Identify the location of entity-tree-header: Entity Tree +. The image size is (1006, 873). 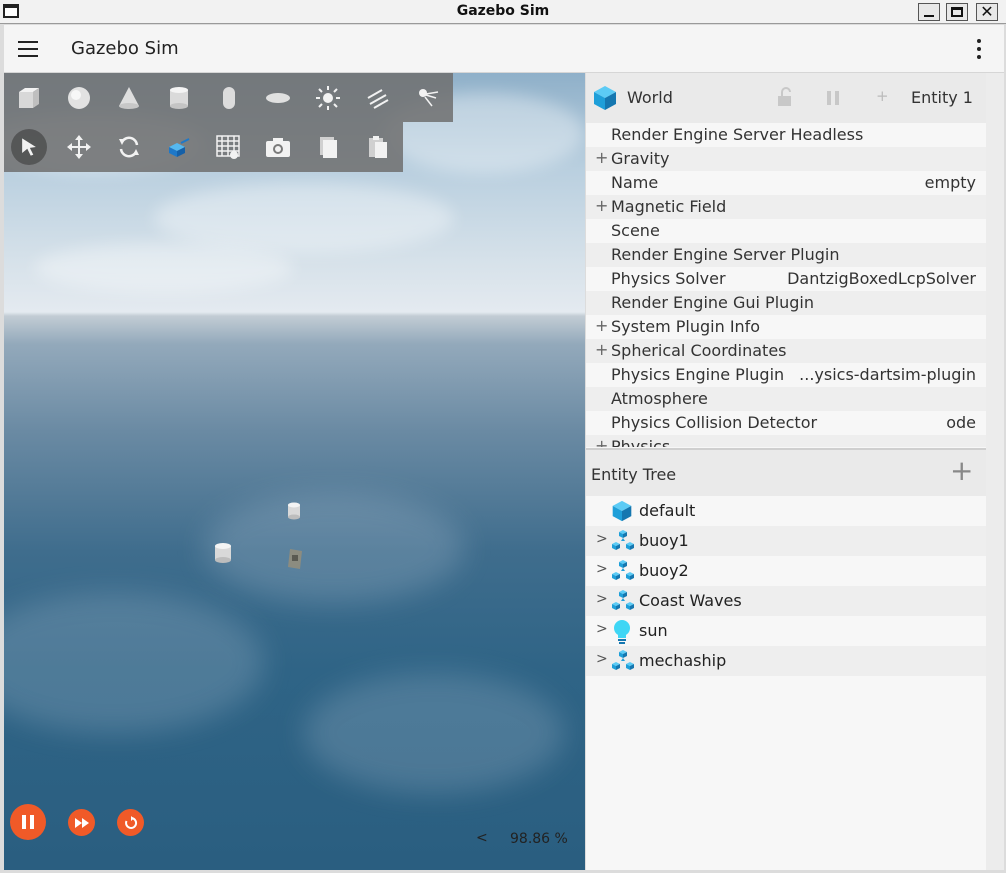
(786, 473).